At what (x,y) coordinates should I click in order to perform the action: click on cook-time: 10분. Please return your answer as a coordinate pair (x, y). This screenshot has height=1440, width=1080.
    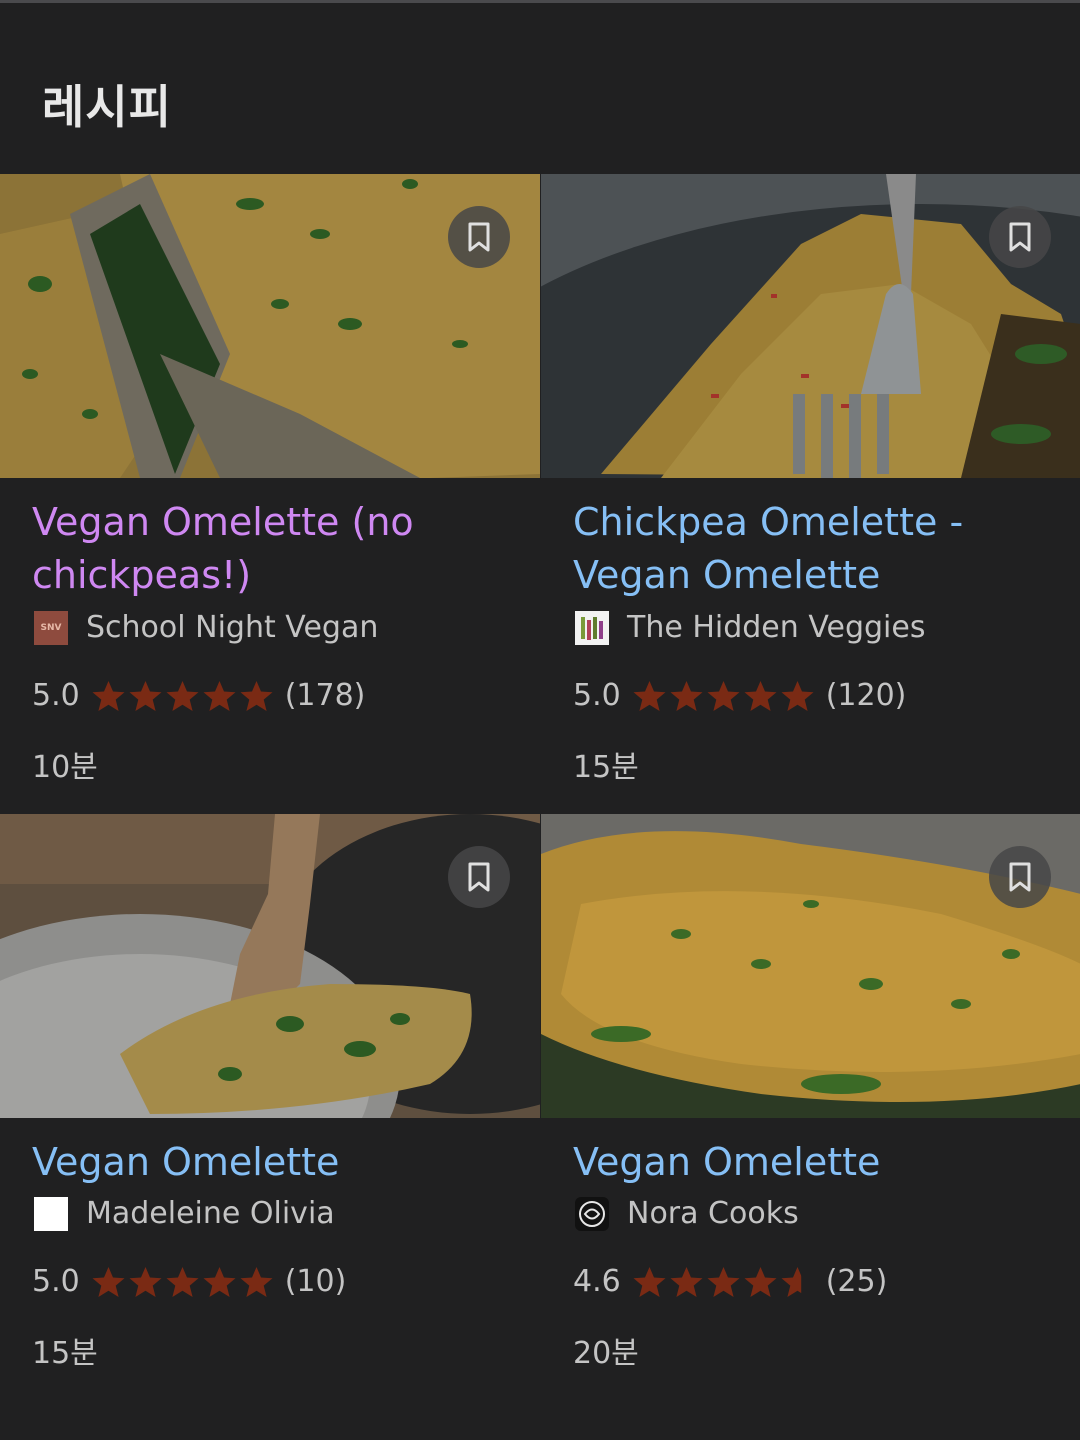
    Looking at the image, I should click on (65, 767).